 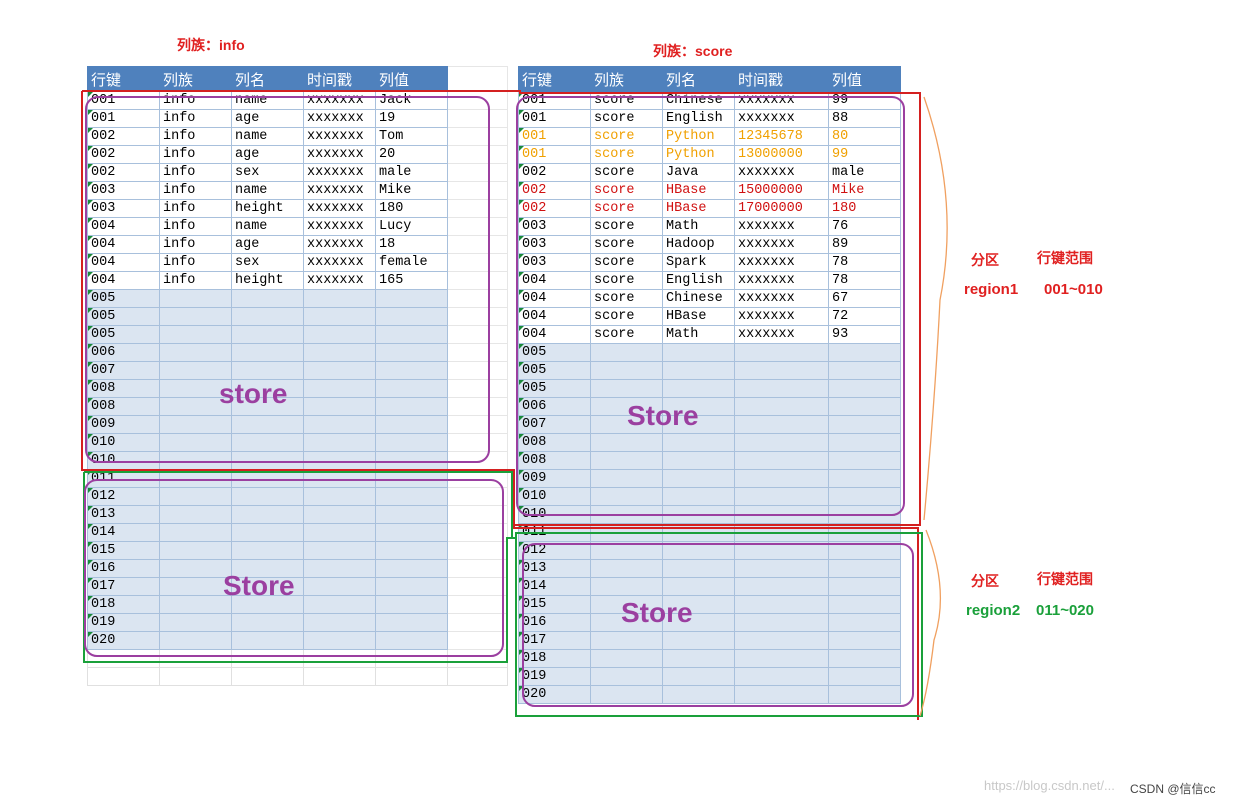 I want to click on store-outline-left-top, so click(x=287, y=279).